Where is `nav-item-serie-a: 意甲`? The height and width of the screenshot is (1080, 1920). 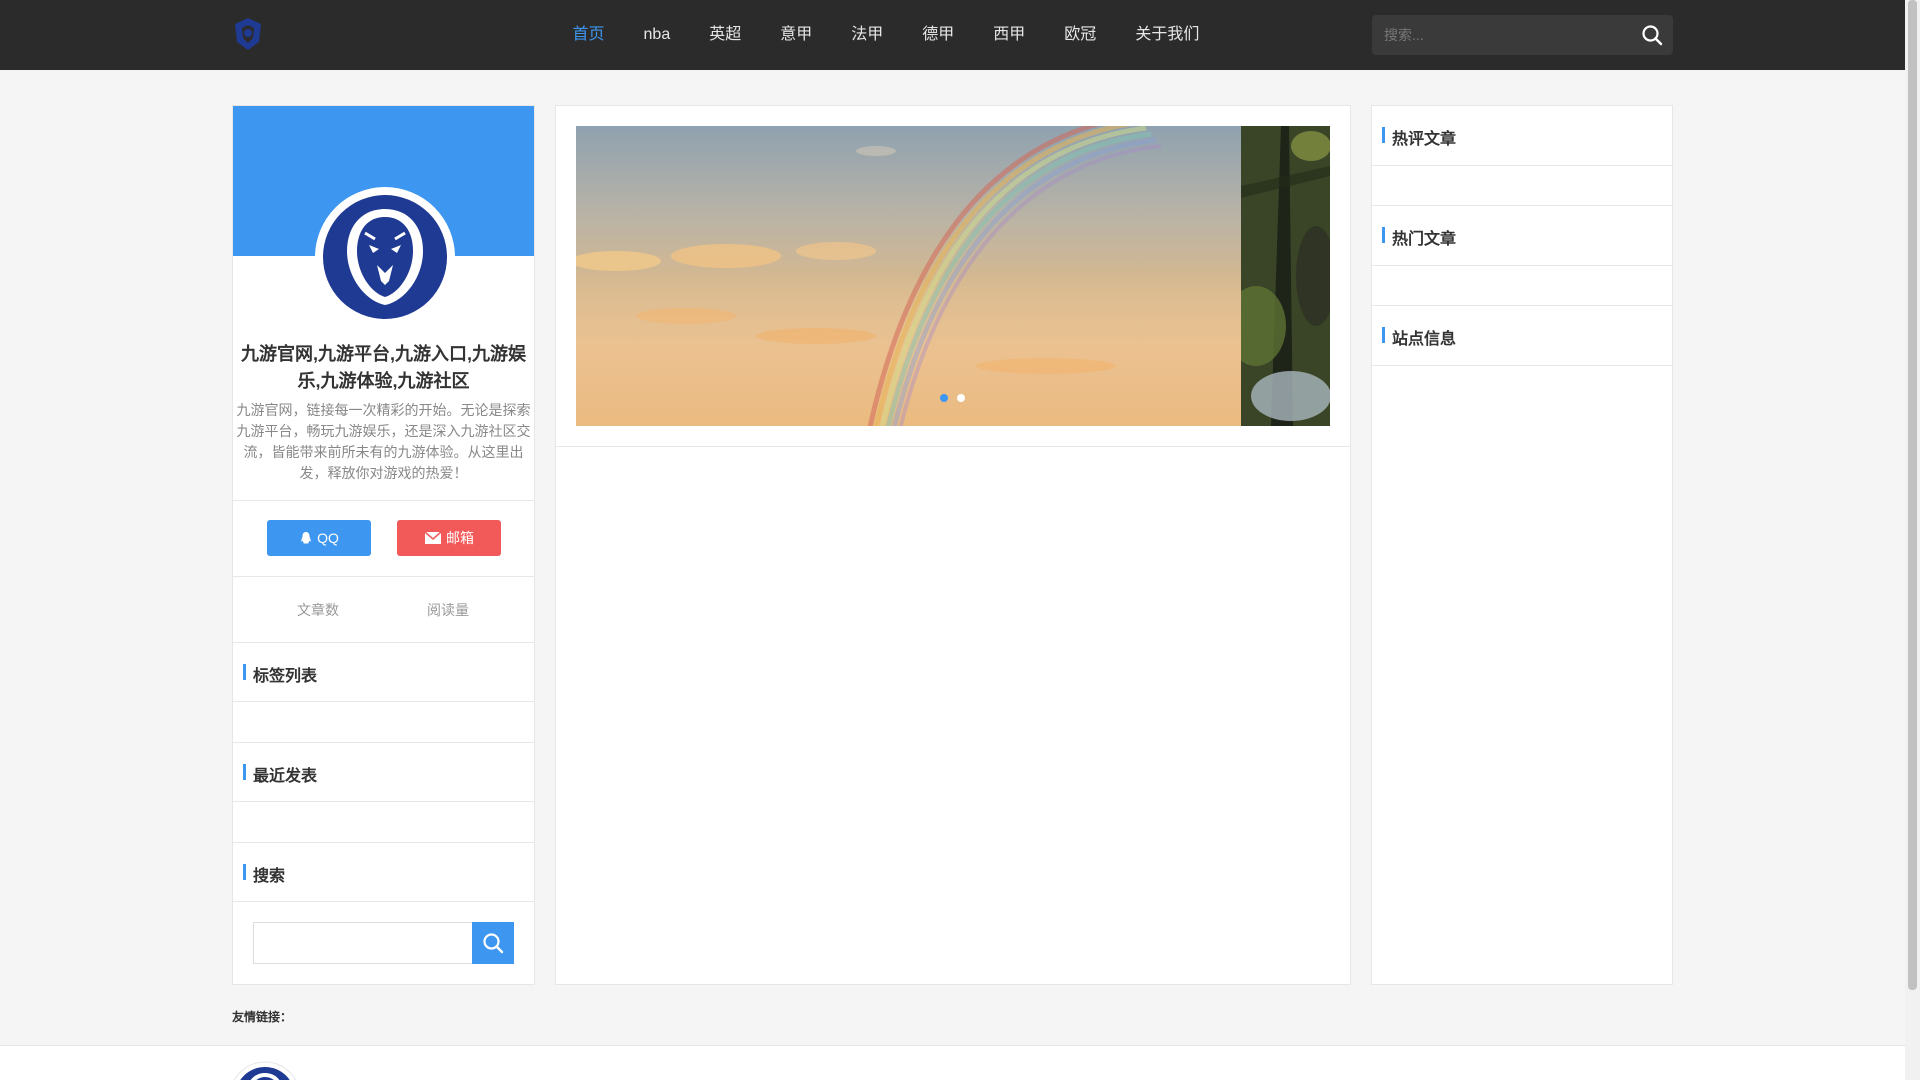
nav-item-serie-a: 意甲 is located at coordinates (796, 35).